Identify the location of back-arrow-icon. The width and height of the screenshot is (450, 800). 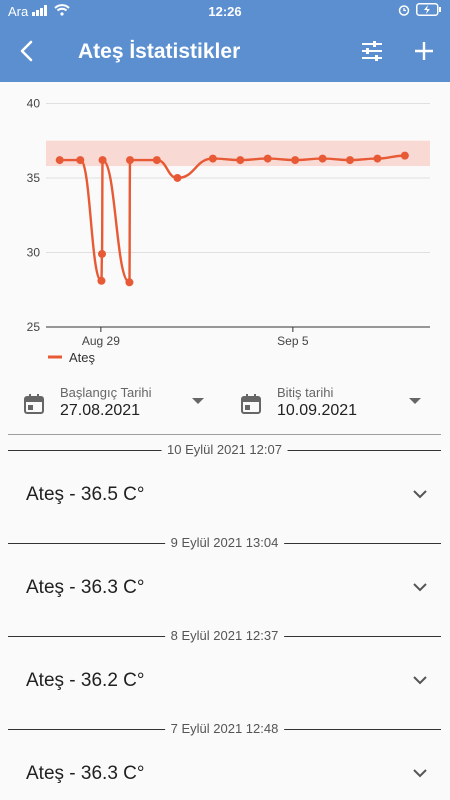
(26, 53).